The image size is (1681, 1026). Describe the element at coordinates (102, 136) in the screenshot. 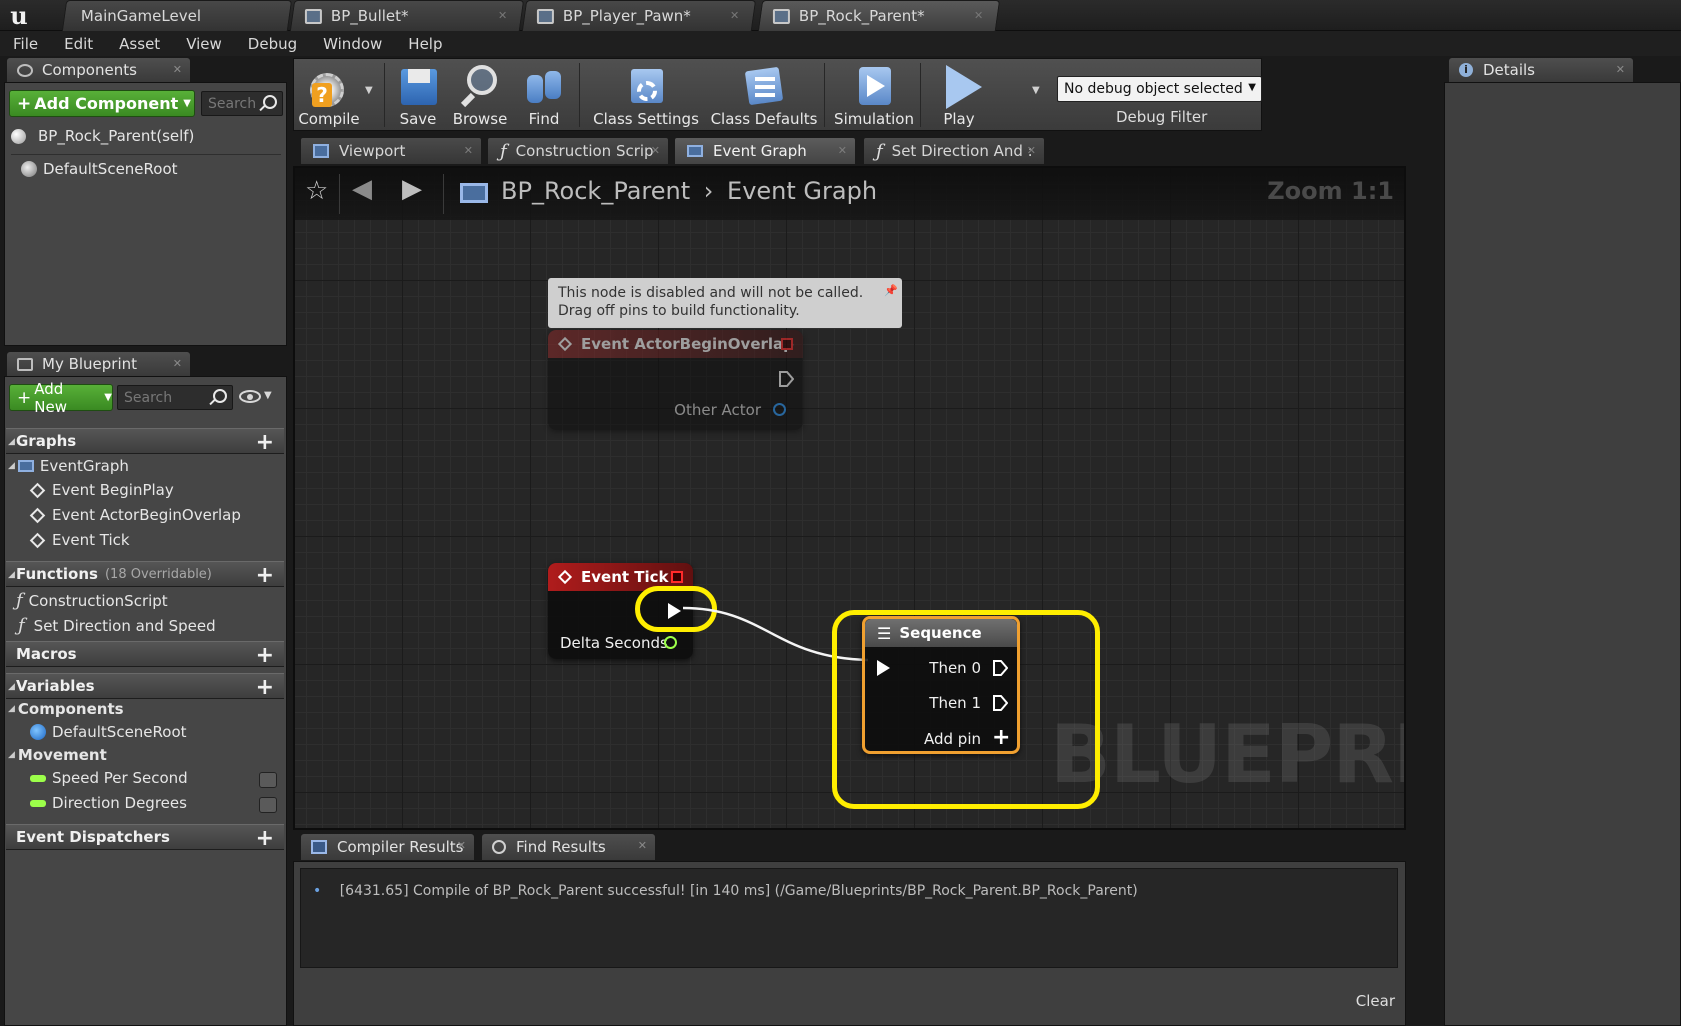

I see `component-item-self: BP_Rock_Parent(self)` at that location.